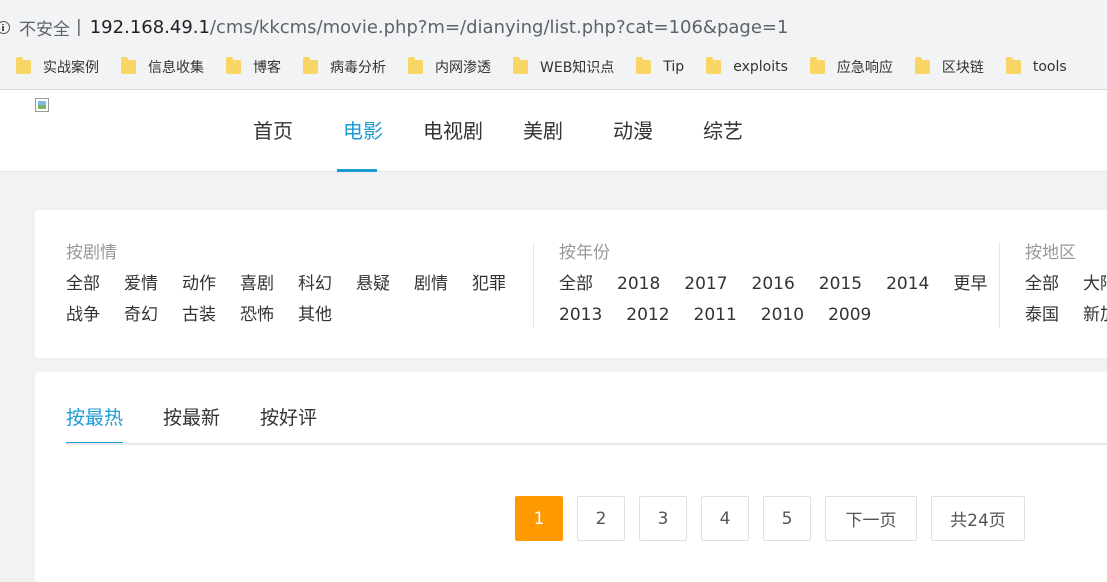 The width and height of the screenshot is (1107, 582). Describe the element at coordinates (267, 67) in the screenshot. I see `bookmark-label: 博客` at that location.